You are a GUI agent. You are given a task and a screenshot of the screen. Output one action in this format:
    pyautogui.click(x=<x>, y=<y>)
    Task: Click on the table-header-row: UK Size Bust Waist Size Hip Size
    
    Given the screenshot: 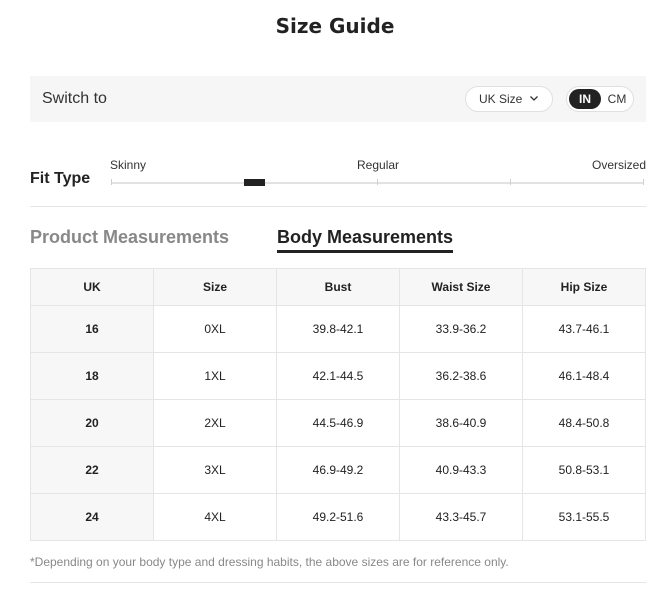 What is the action you would take?
    pyautogui.click(x=338, y=287)
    